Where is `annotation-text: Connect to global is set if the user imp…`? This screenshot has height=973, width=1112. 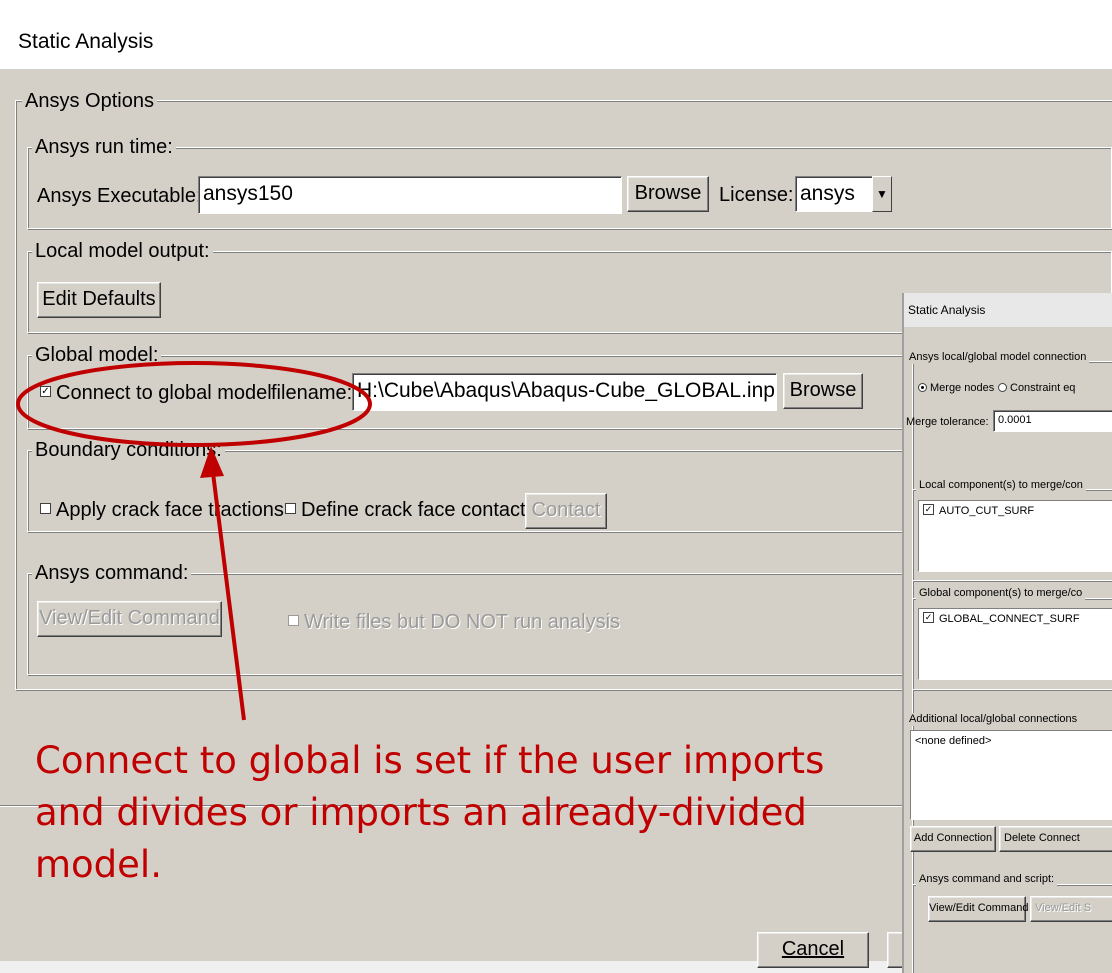 annotation-text: Connect to global is set if the user imp… is located at coordinates (430, 812).